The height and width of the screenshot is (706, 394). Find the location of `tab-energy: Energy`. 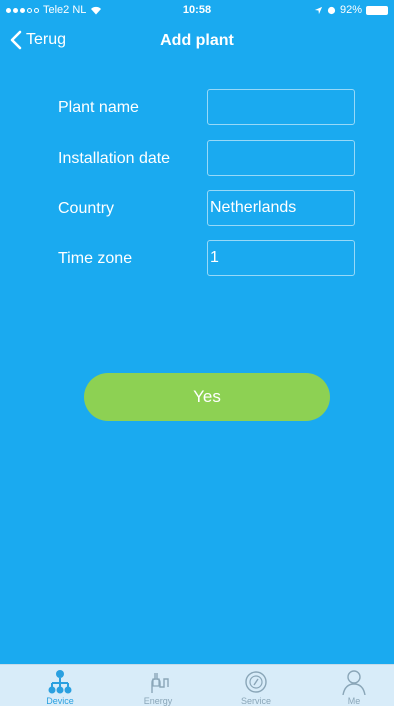

tab-energy: Energy is located at coordinates (158, 685).